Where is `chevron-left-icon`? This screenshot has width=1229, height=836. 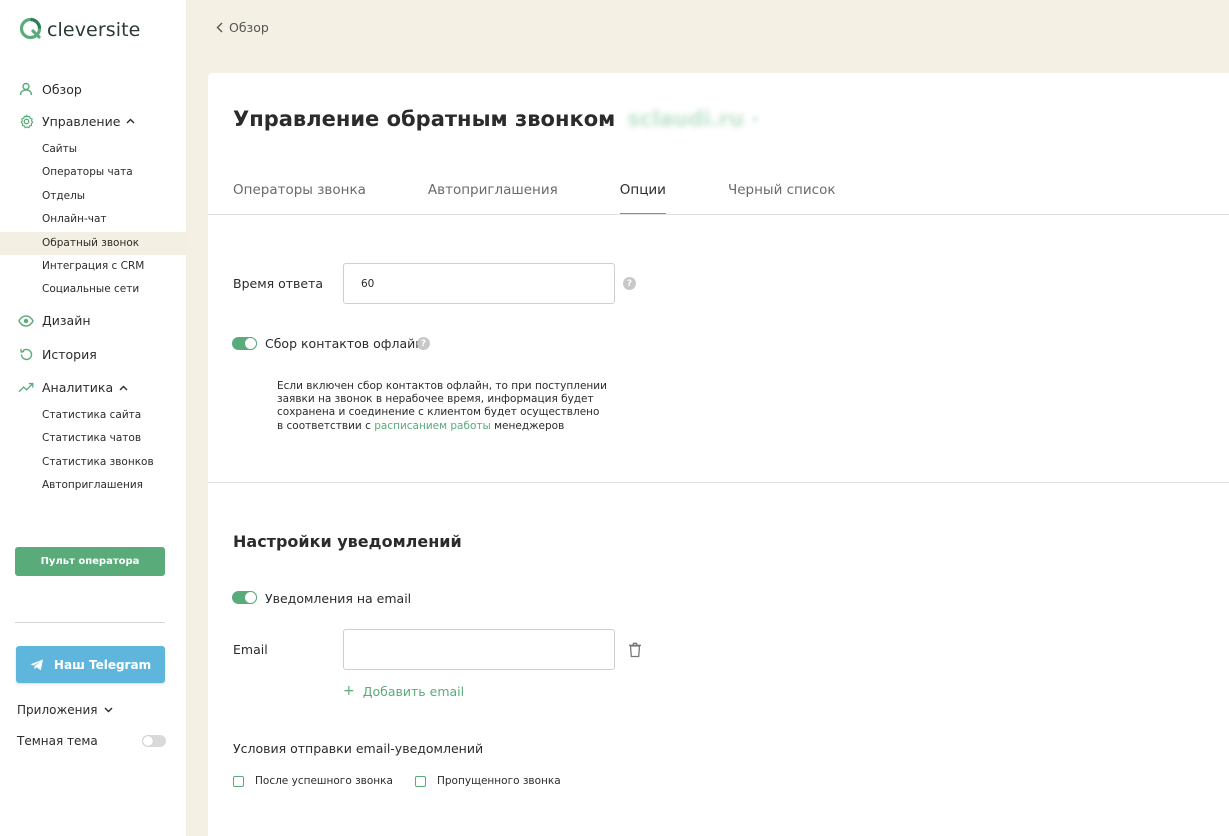 chevron-left-icon is located at coordinates (219, 27).